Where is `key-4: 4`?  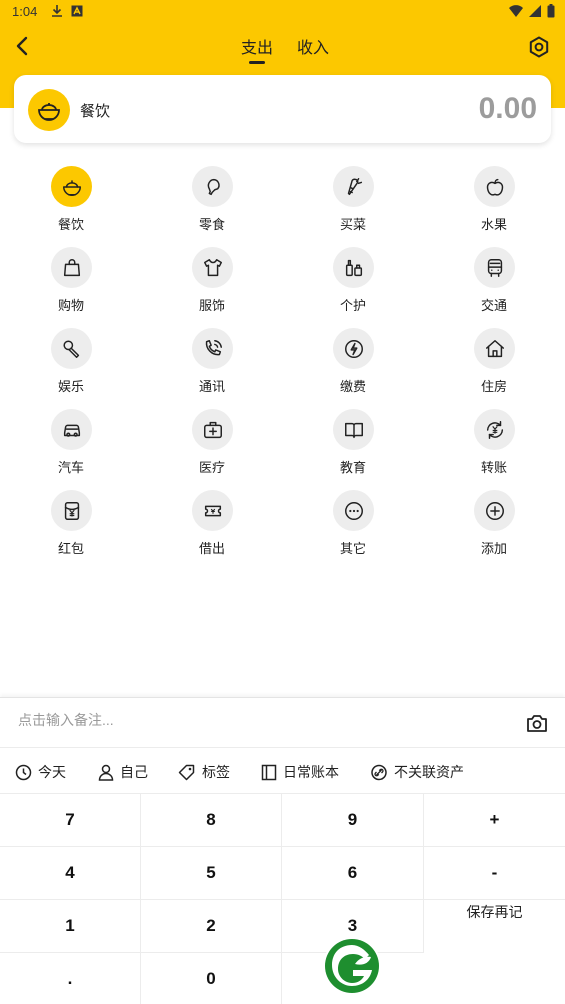 key-4: 4 is located at coordinates (70, 873).